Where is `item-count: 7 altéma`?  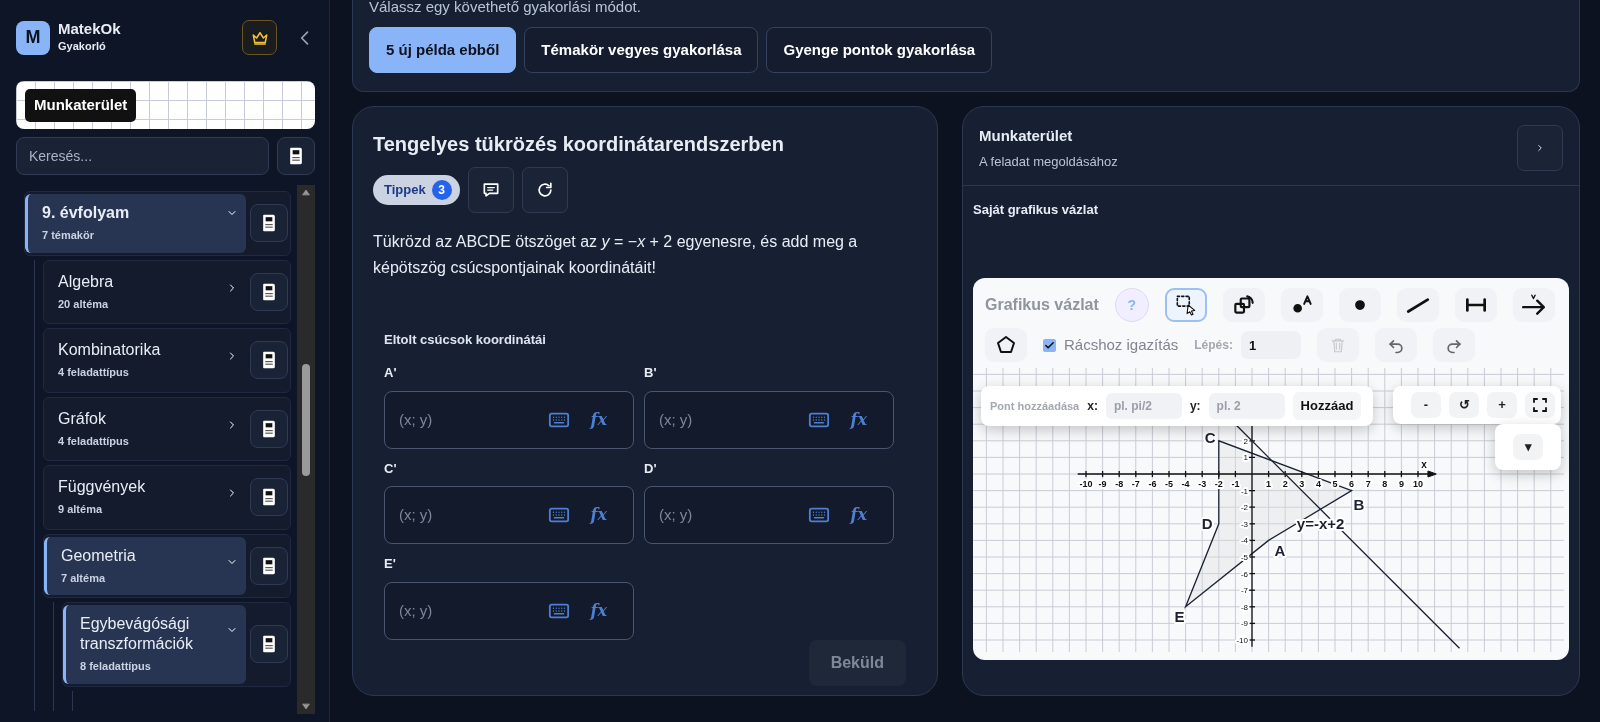 item-count: 7 altéma is located at coordinates (84, 578).